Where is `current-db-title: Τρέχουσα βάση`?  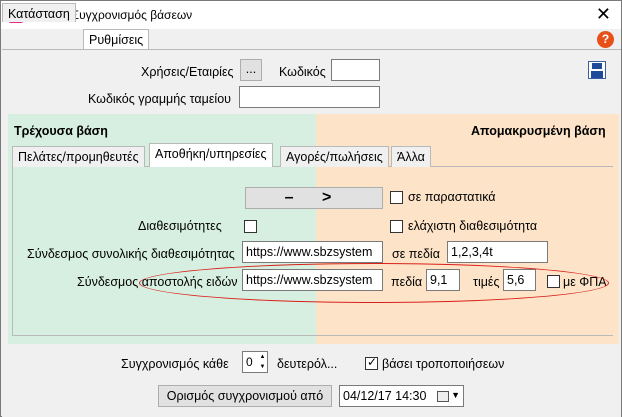 current-db-title: Τρέχουσα βάση is located at coordinates (61, 131).